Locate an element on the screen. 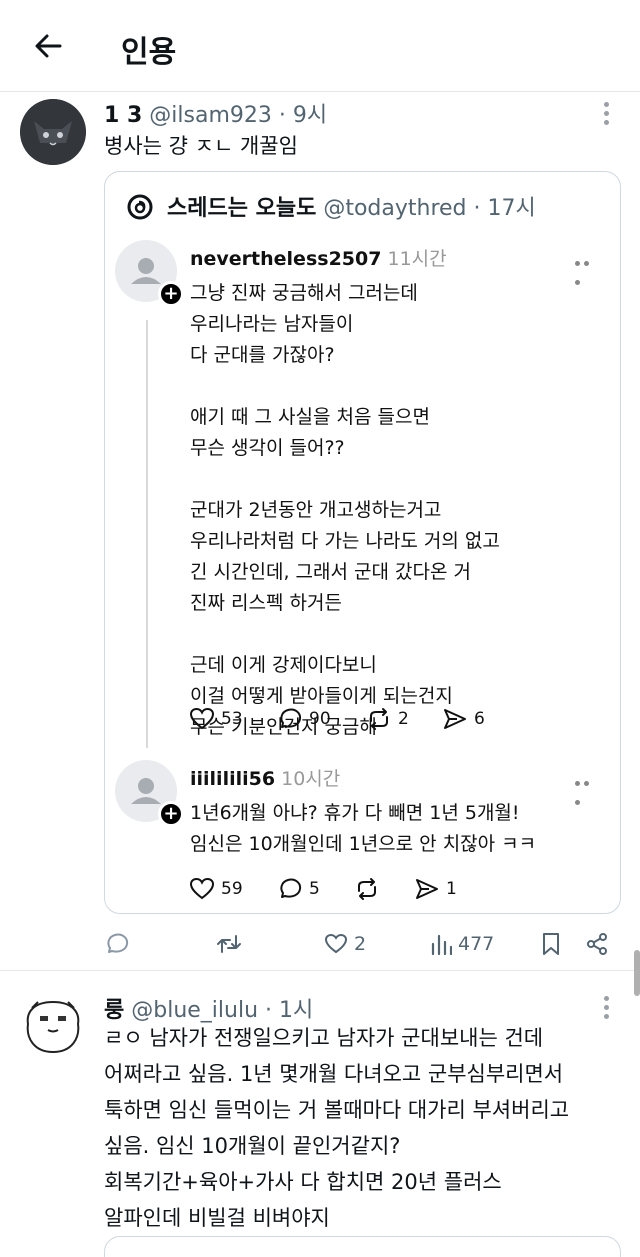 This screenshot has width=640, height=1257. scrollbar is located at coordinates (637, 973).